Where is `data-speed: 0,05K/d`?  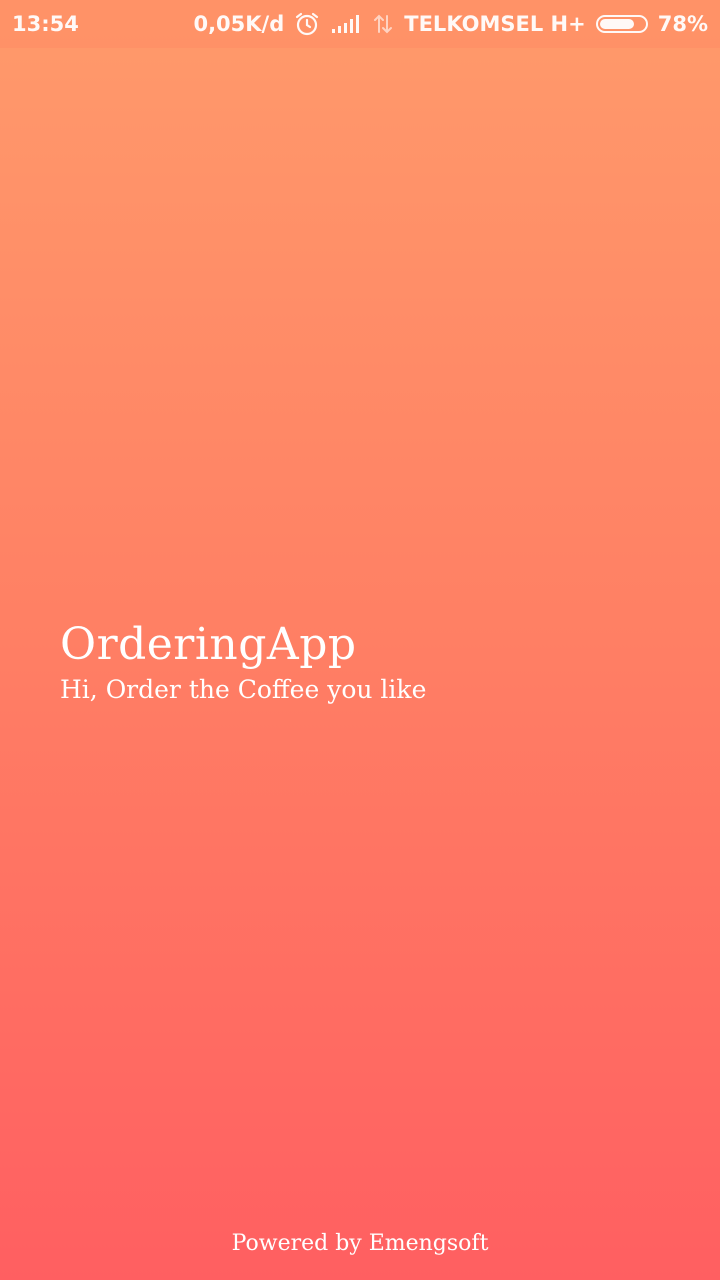
data-speed: 0,05K/d is located at coordinates (239, 24).